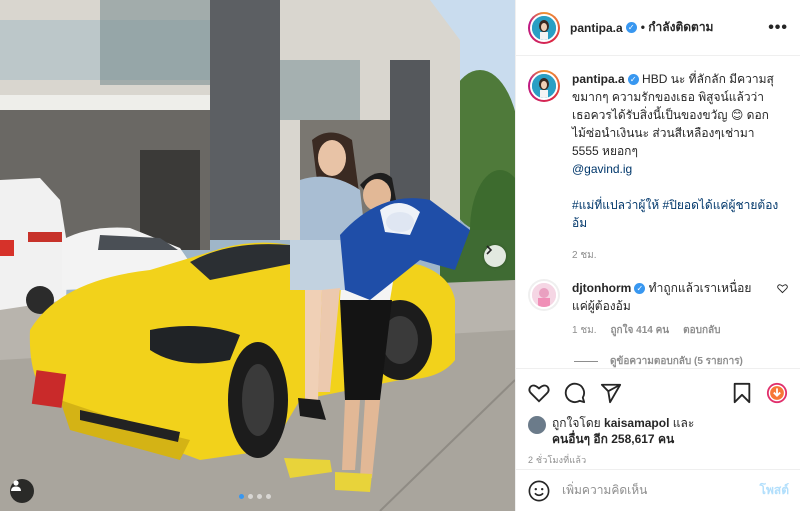  I want to click on share-icon, so click(611, 393).